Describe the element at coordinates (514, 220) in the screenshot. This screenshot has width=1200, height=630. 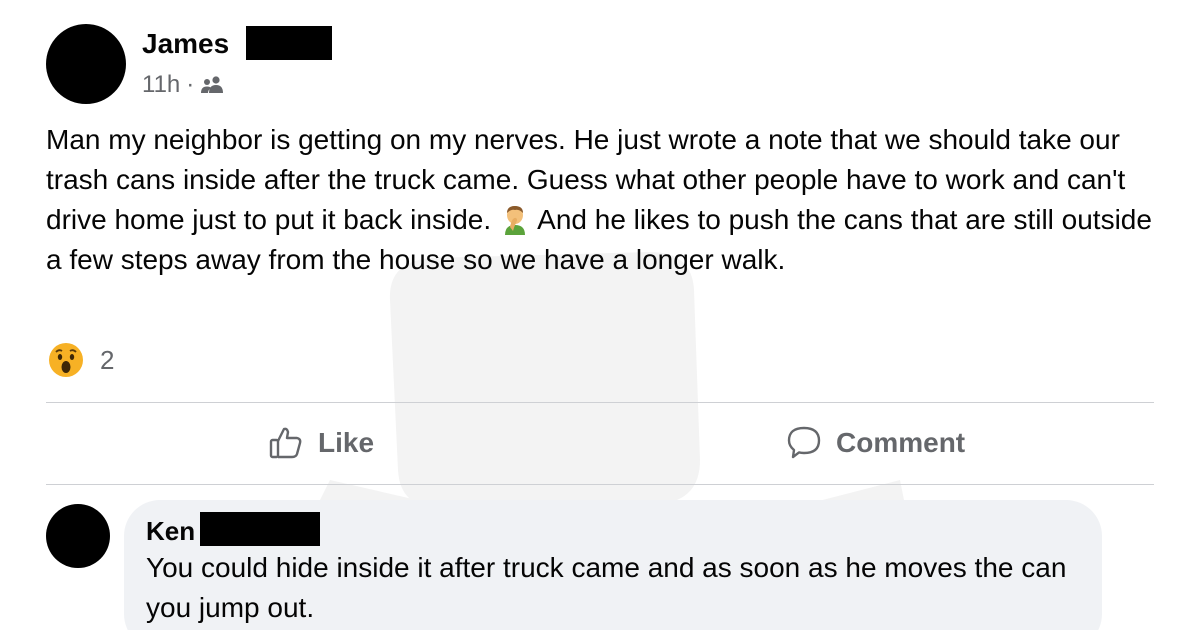
I see `facepalm-emoji` at that location.